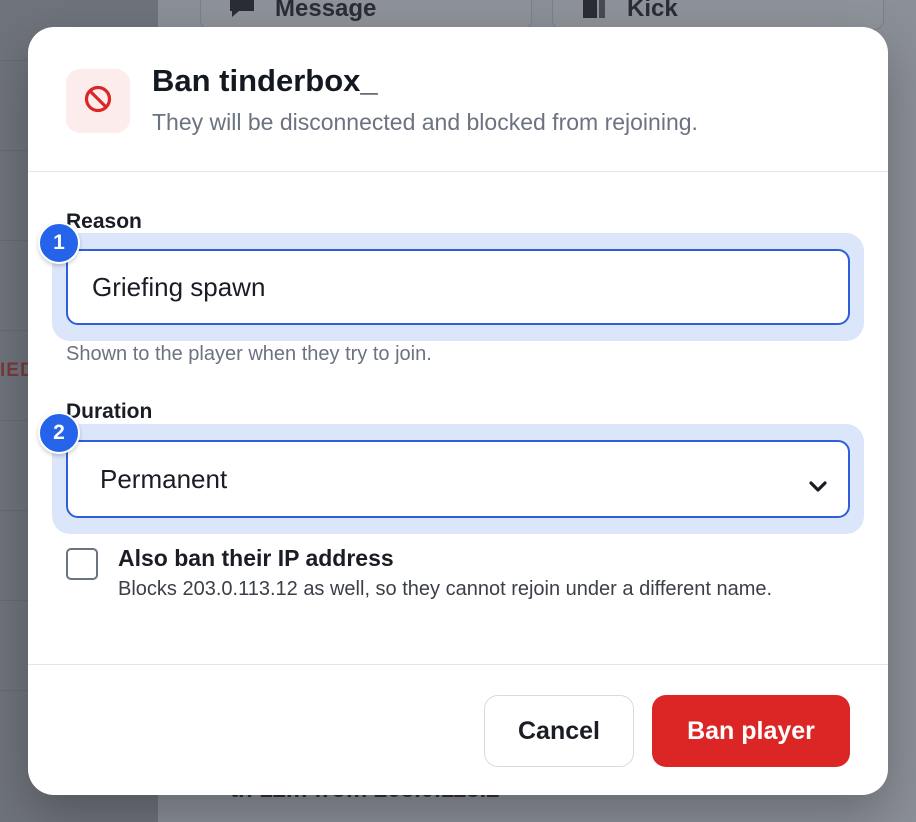 This screenshot has height=822, width=916. I want to click on door-exit-icon, so click(594, 13).